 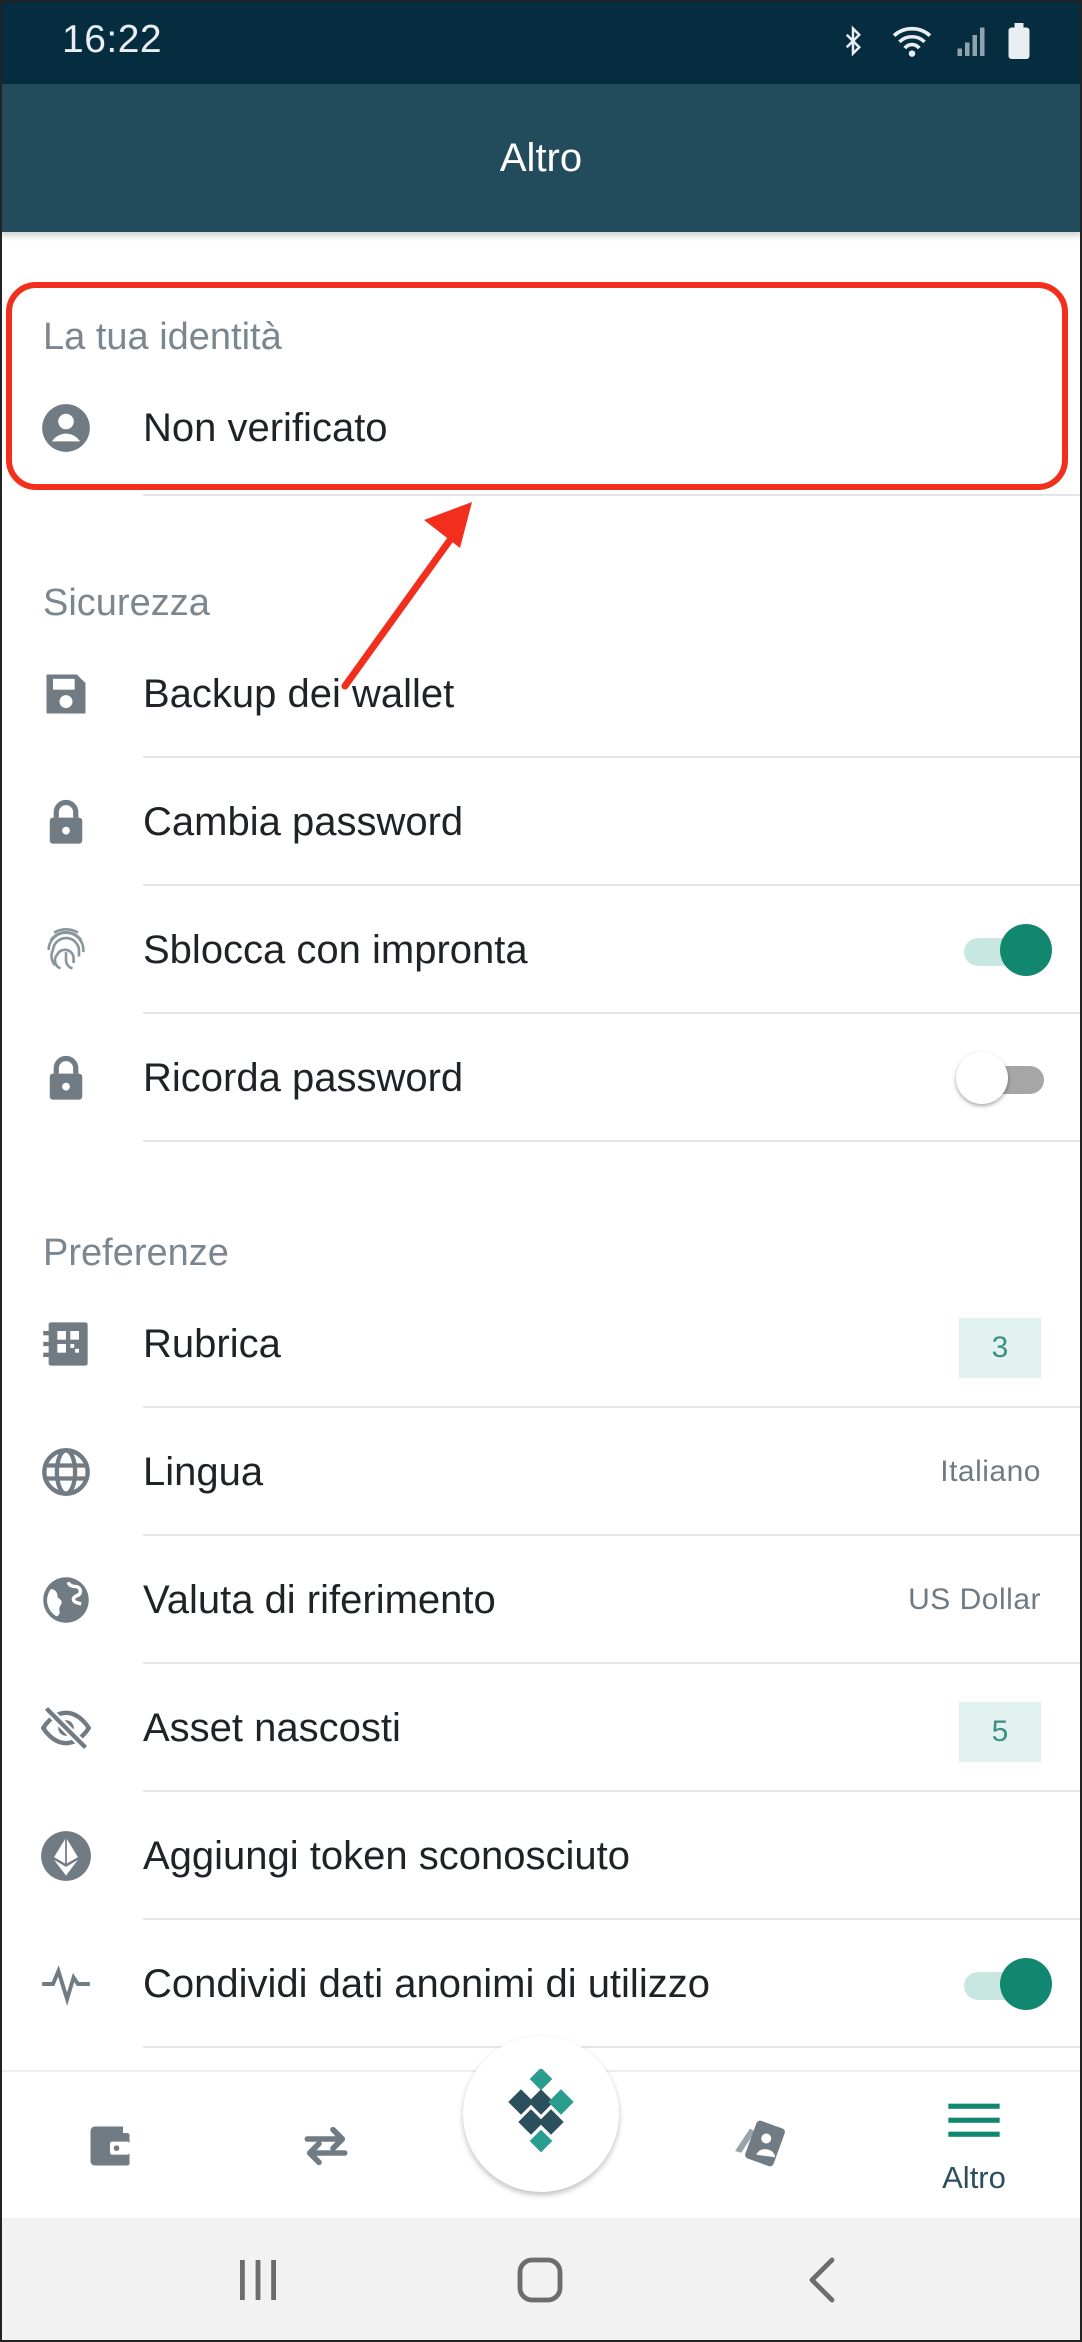 I want to click on row-label: Asset nascosti, so click(x=272, y=1728).